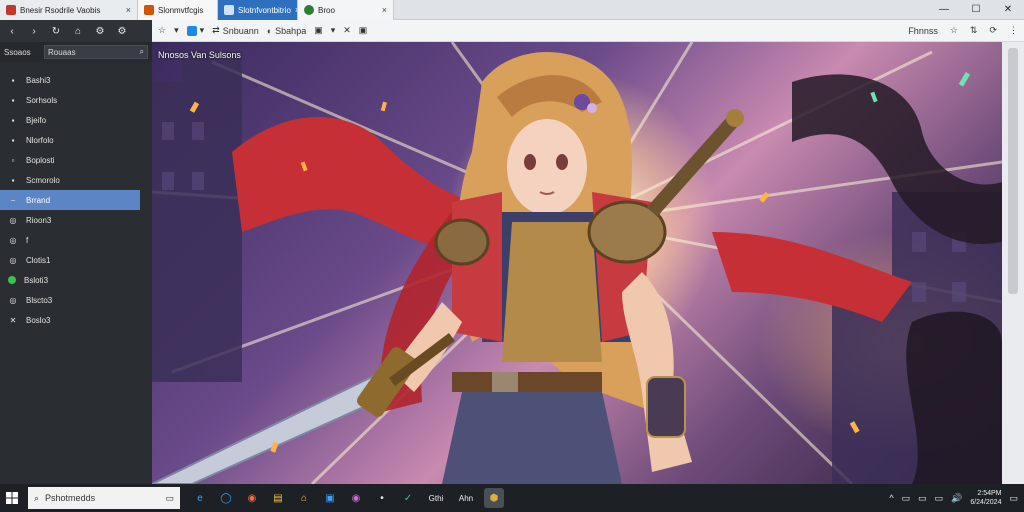 The width and height of the screenshot is (1024, 512). Describe the element at coordinates (346, 10) in the screenshot. I see `tab-4: Broo ×` at that location.